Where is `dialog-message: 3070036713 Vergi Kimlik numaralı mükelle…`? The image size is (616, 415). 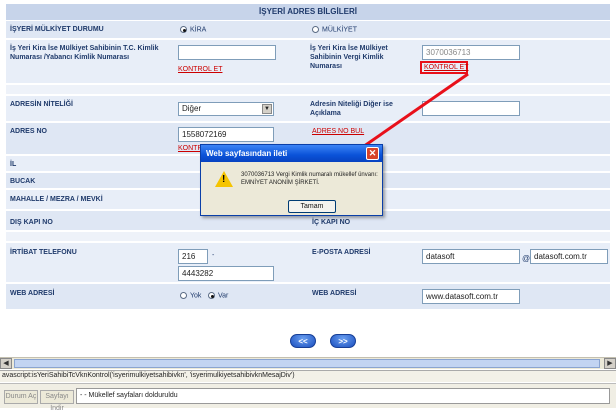
dialog-message: 3070036713 Vergi Kimlik numaralı mükelle… is located at coordinates (309, 179).